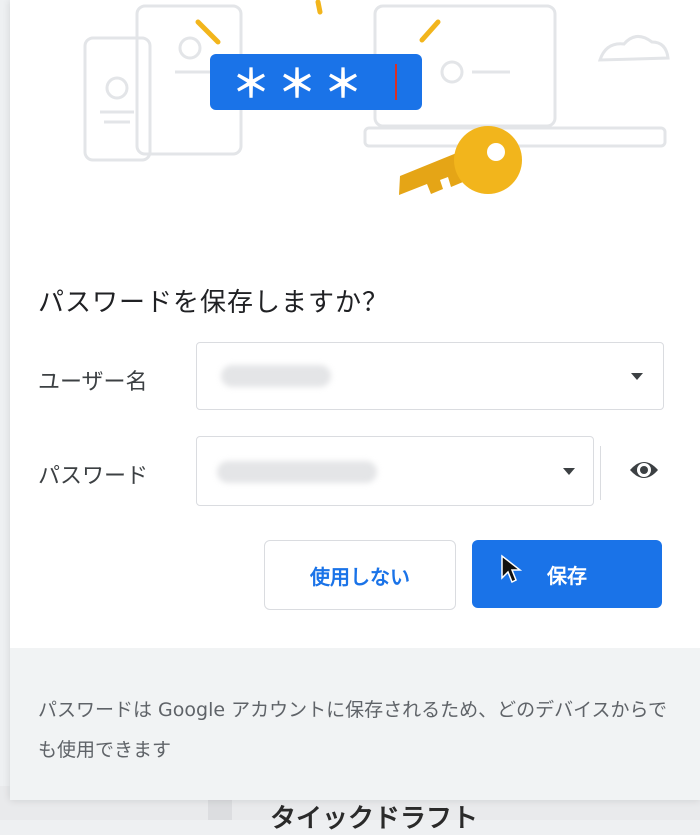 Image resolution: width=700 pixels, height=835 pixels. Describe the element at coordinates (93, 382) in the screenshot. I see `username-label: ユーザー名` at that location.